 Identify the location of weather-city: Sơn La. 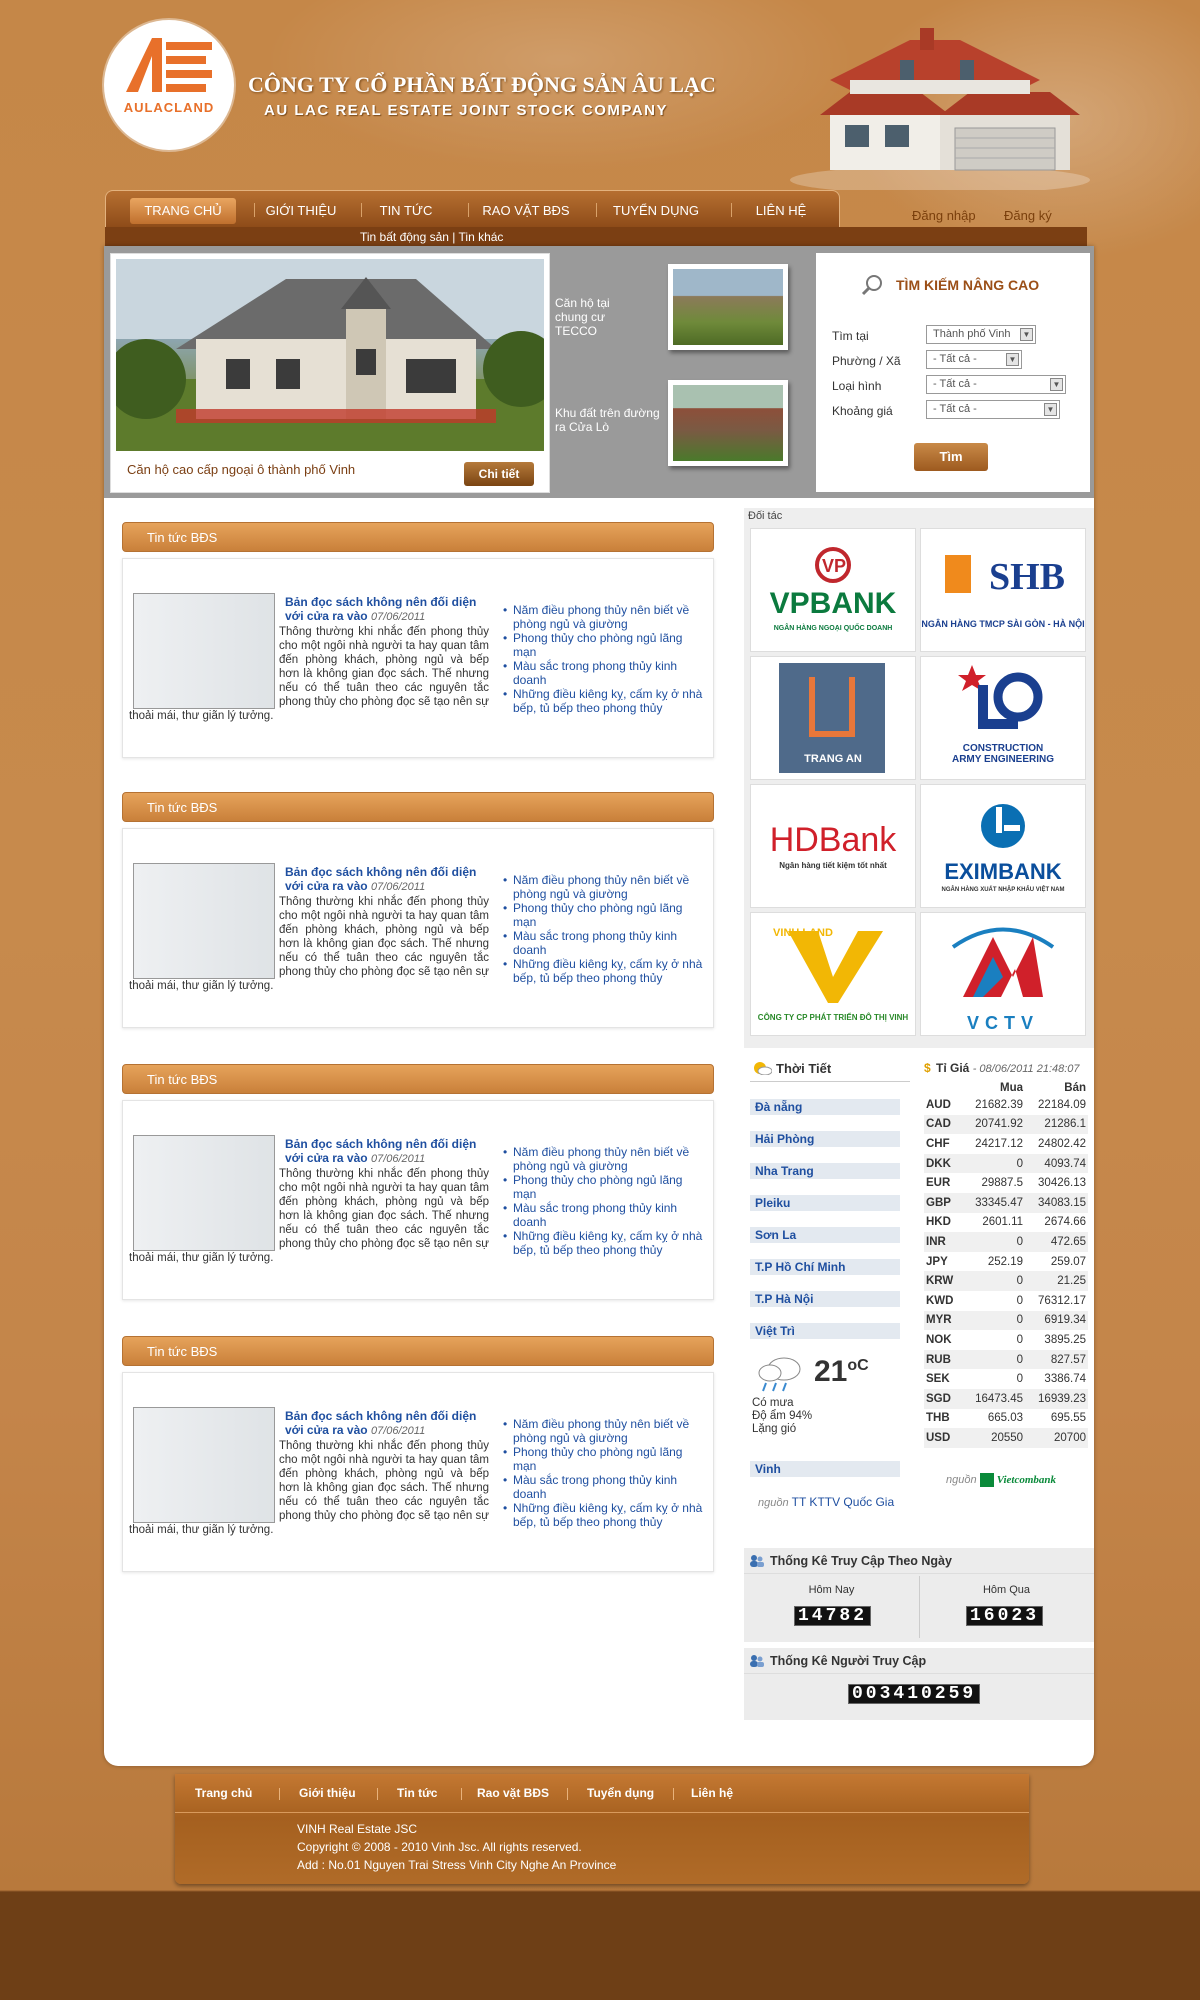
(825, 1235).